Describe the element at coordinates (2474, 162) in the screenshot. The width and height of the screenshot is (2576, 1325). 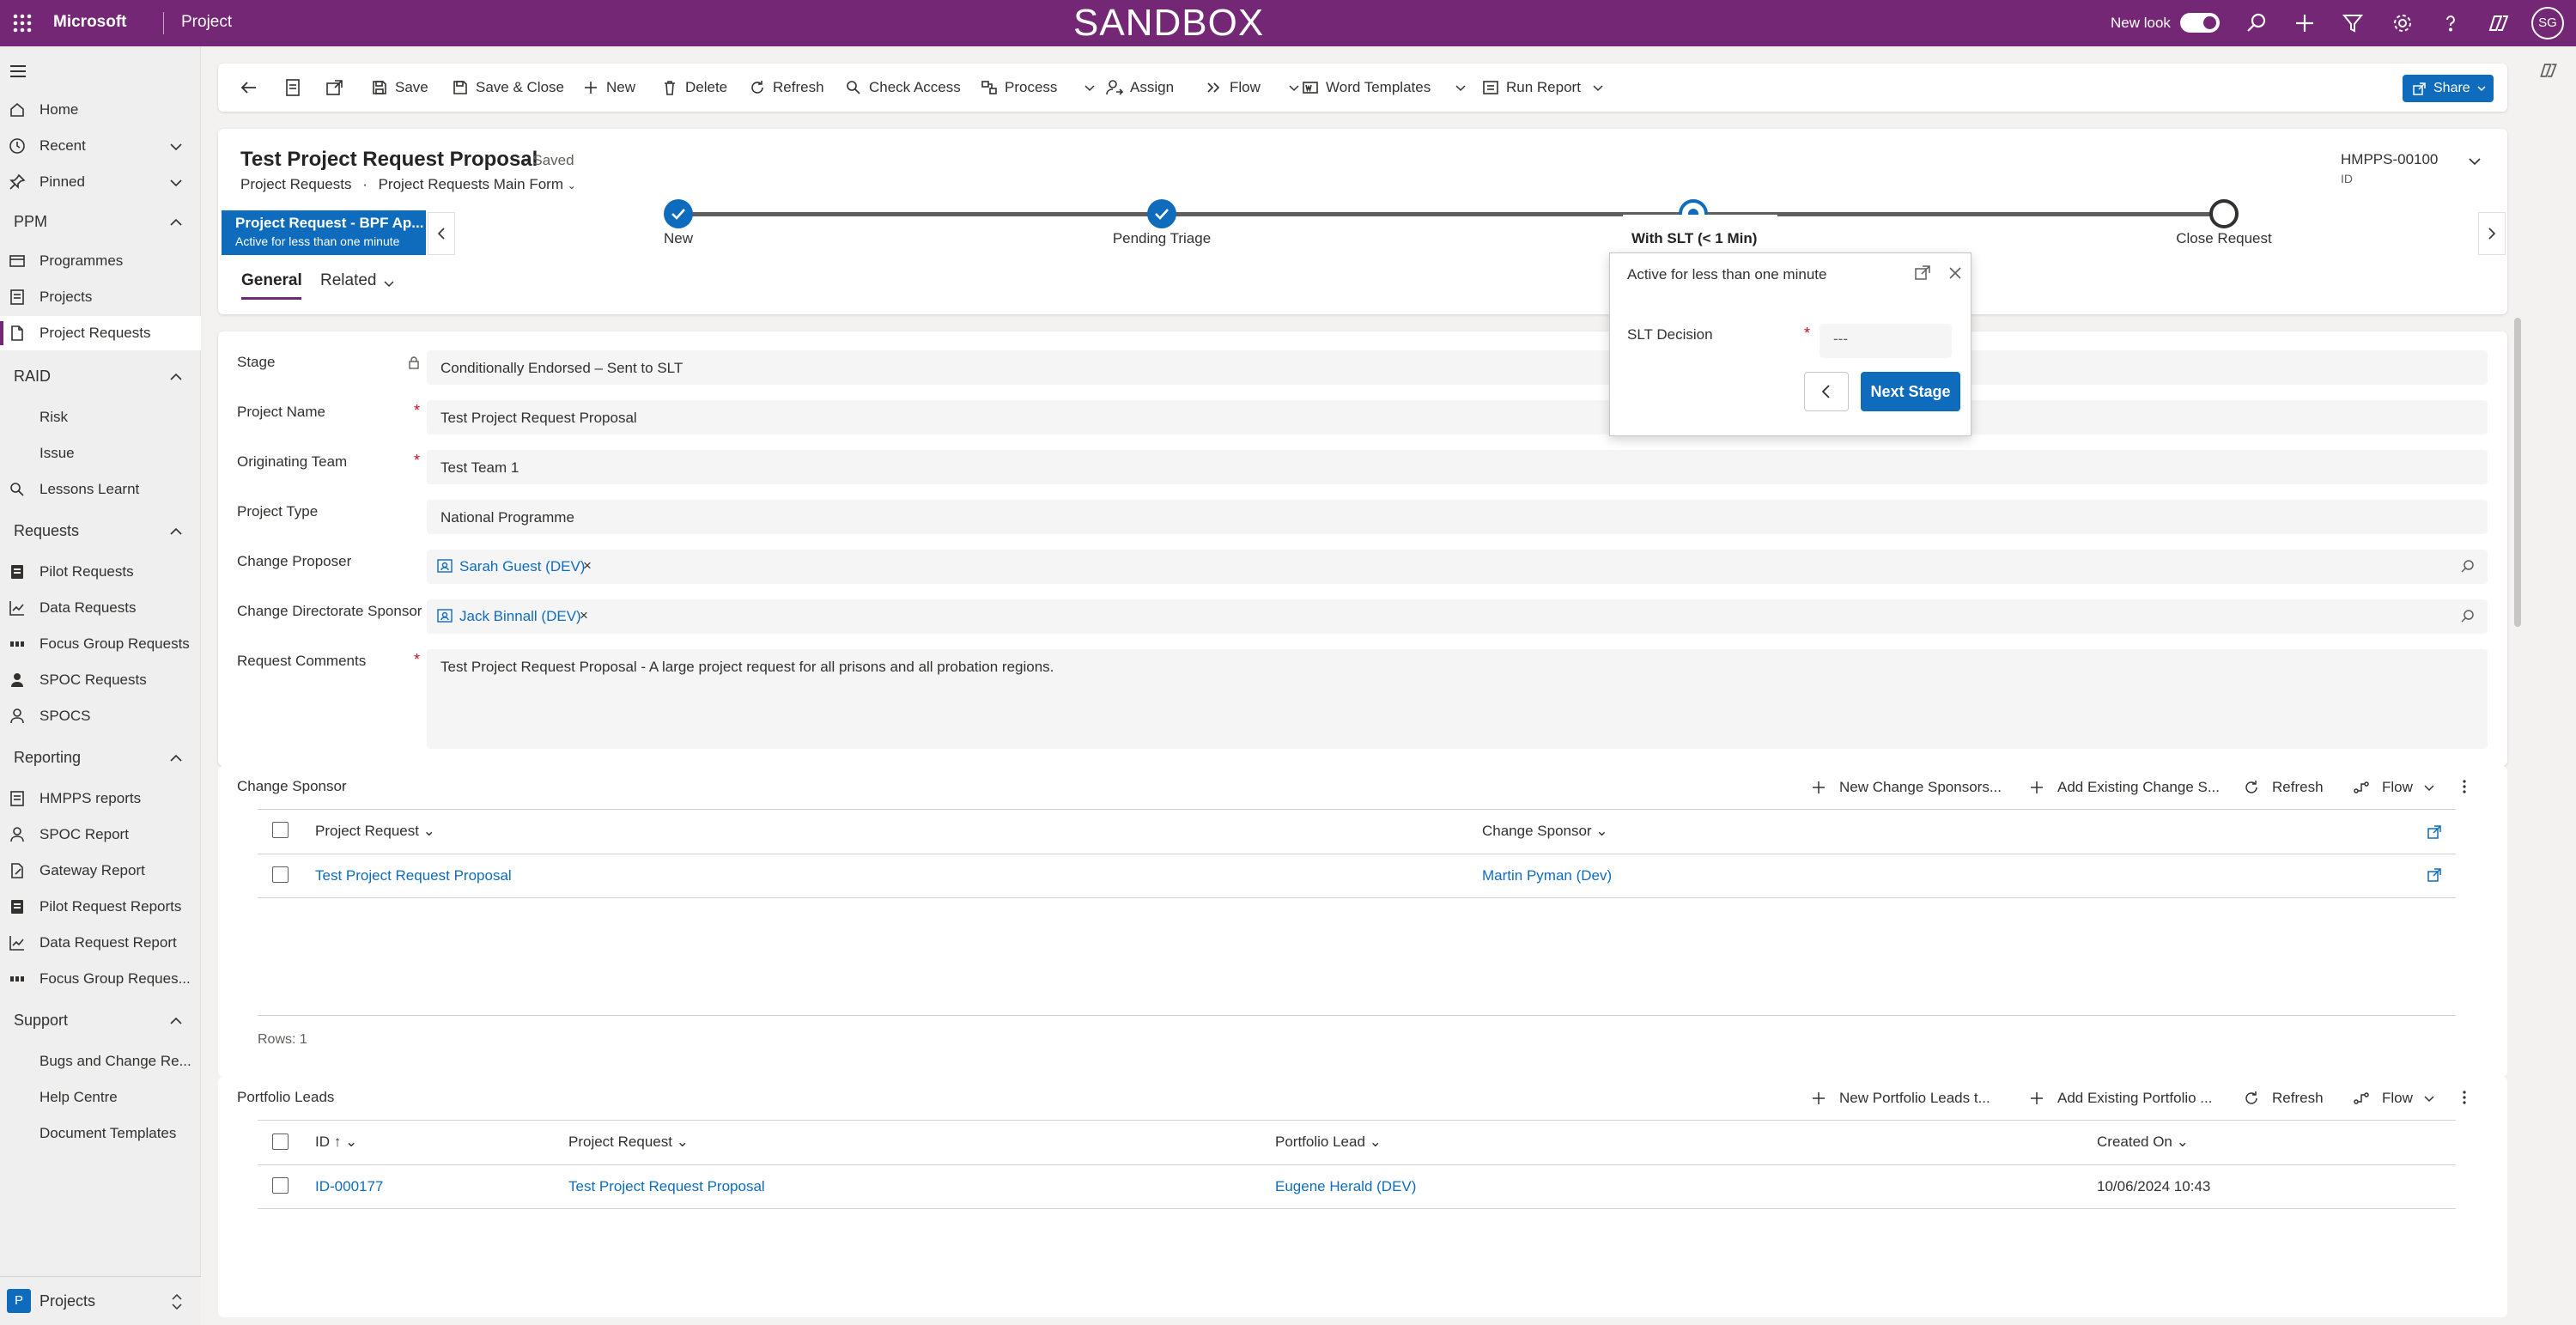
I see `expand-header-chevron-icon` at that location.